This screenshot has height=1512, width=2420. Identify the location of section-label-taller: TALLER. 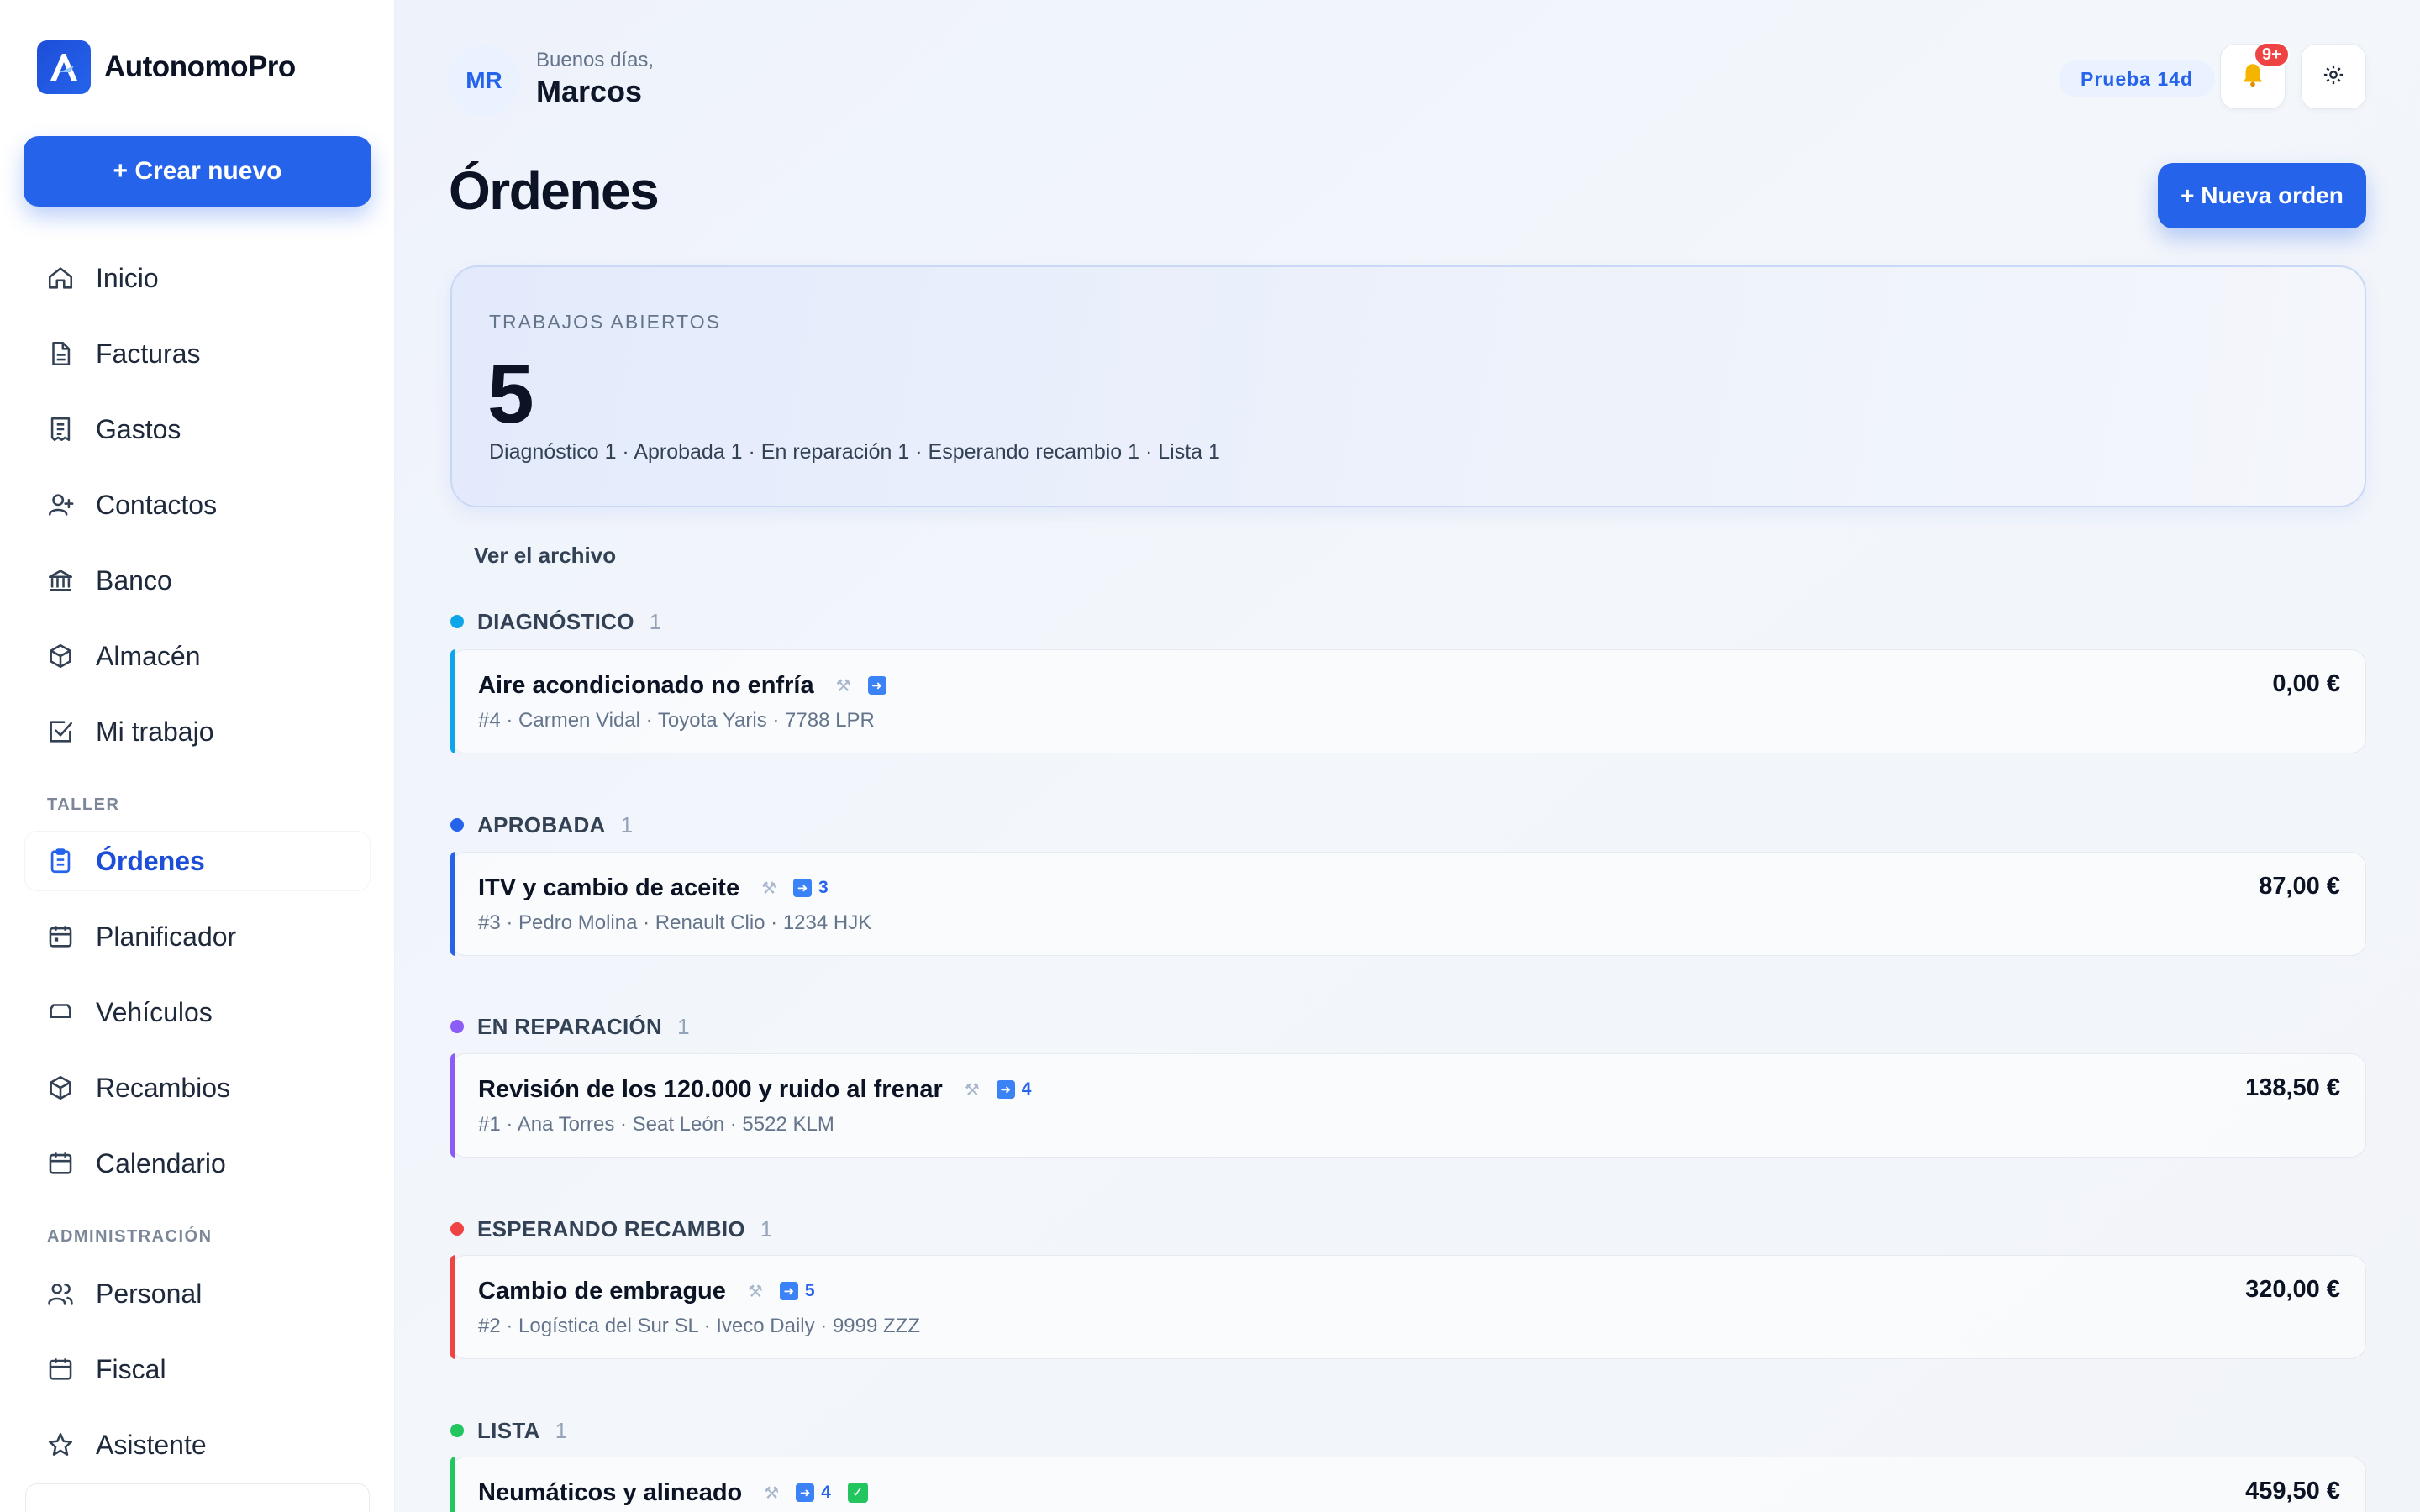
(83, 804).